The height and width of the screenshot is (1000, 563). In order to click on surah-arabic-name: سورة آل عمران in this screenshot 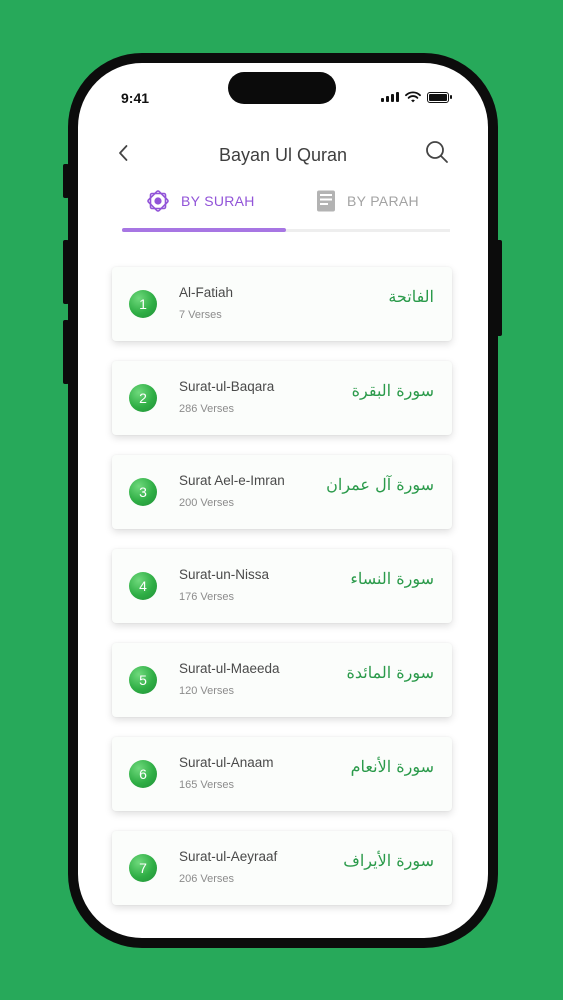, I will do `click(380, 484)`.